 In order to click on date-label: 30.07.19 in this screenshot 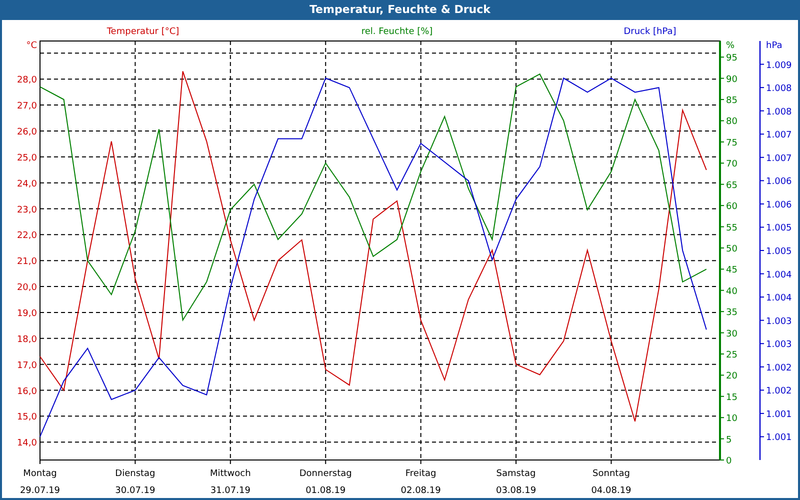, I will do `click(135, 491)`.